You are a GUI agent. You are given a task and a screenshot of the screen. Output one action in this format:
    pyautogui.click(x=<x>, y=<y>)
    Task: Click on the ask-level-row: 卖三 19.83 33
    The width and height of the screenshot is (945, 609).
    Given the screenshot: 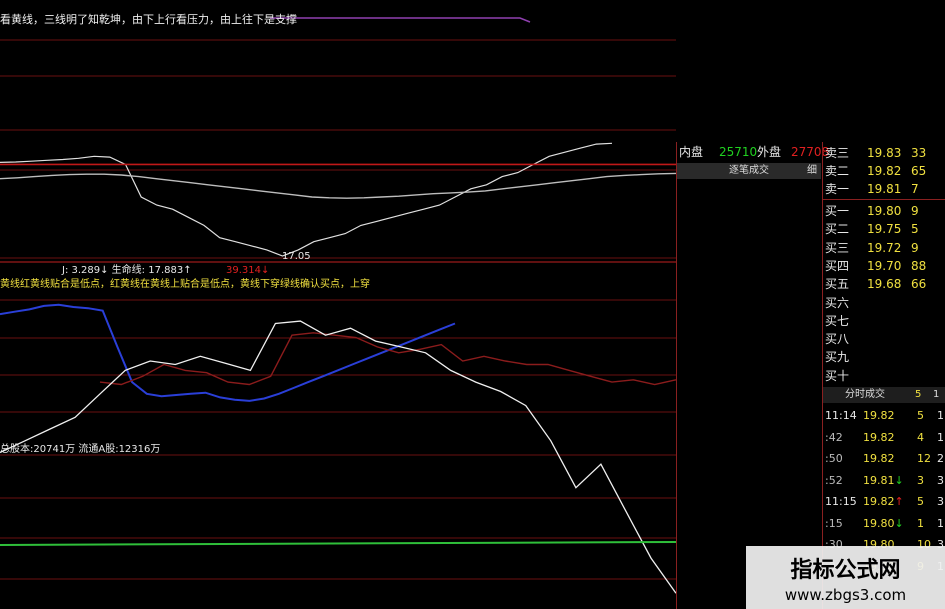 What is the action you would take?
    pyautogui.click(x=884, y=153)
    